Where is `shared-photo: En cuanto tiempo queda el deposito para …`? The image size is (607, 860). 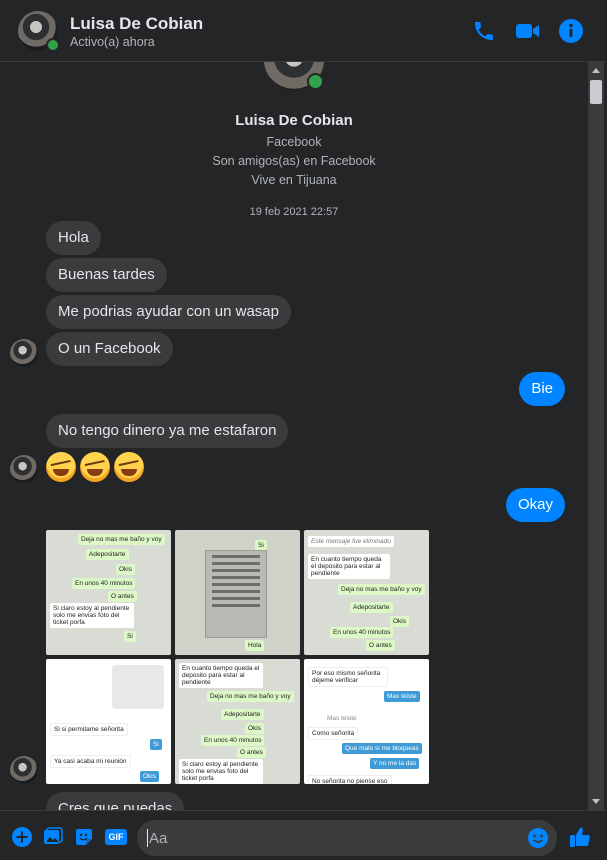
shared-photo: En cuanto tiempo queda el deposito para … is located at coordinates (237, 721).